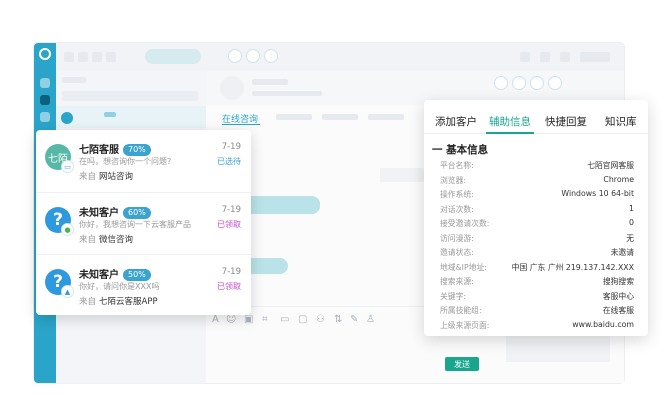 Image resolution: width=672 pixels, height=408 pixels. I want to click on app-icon: ▲, so click(67, 291).